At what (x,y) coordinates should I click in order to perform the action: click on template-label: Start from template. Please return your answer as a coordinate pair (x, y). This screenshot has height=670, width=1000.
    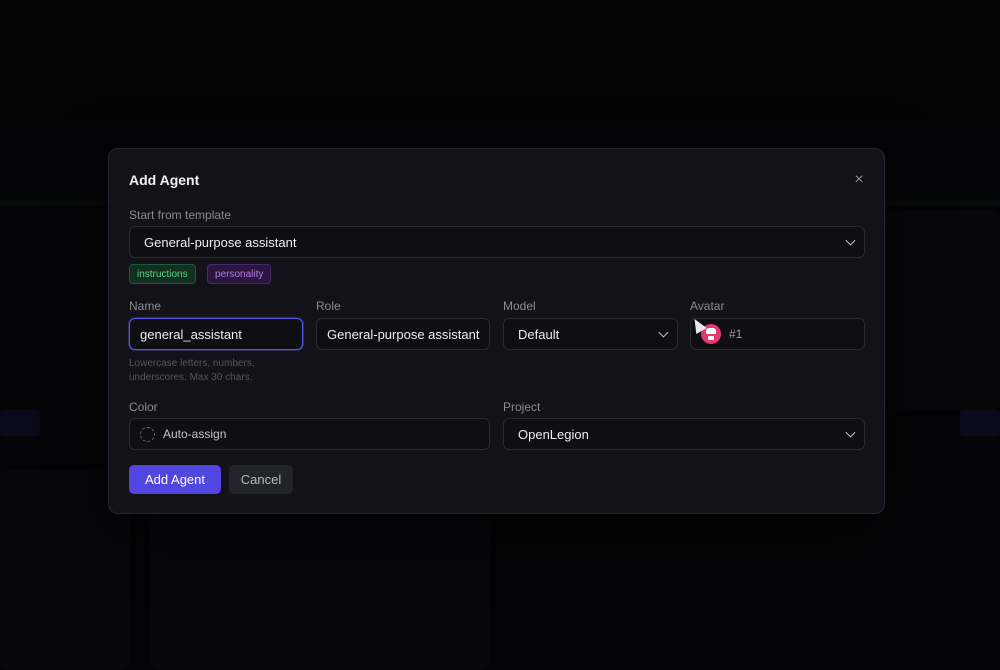
    Looking at the image, I should click on (180, 215).